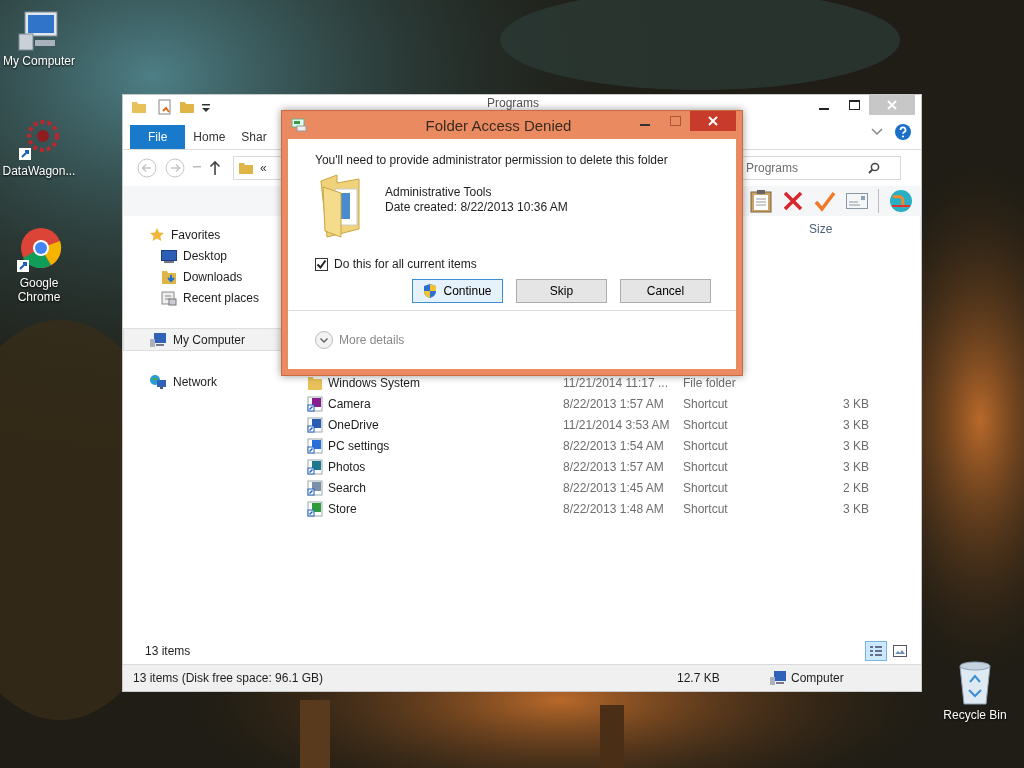  Describe the element at coordinates (263, 168) in the screenshot. I see `address-path: «` at that location.